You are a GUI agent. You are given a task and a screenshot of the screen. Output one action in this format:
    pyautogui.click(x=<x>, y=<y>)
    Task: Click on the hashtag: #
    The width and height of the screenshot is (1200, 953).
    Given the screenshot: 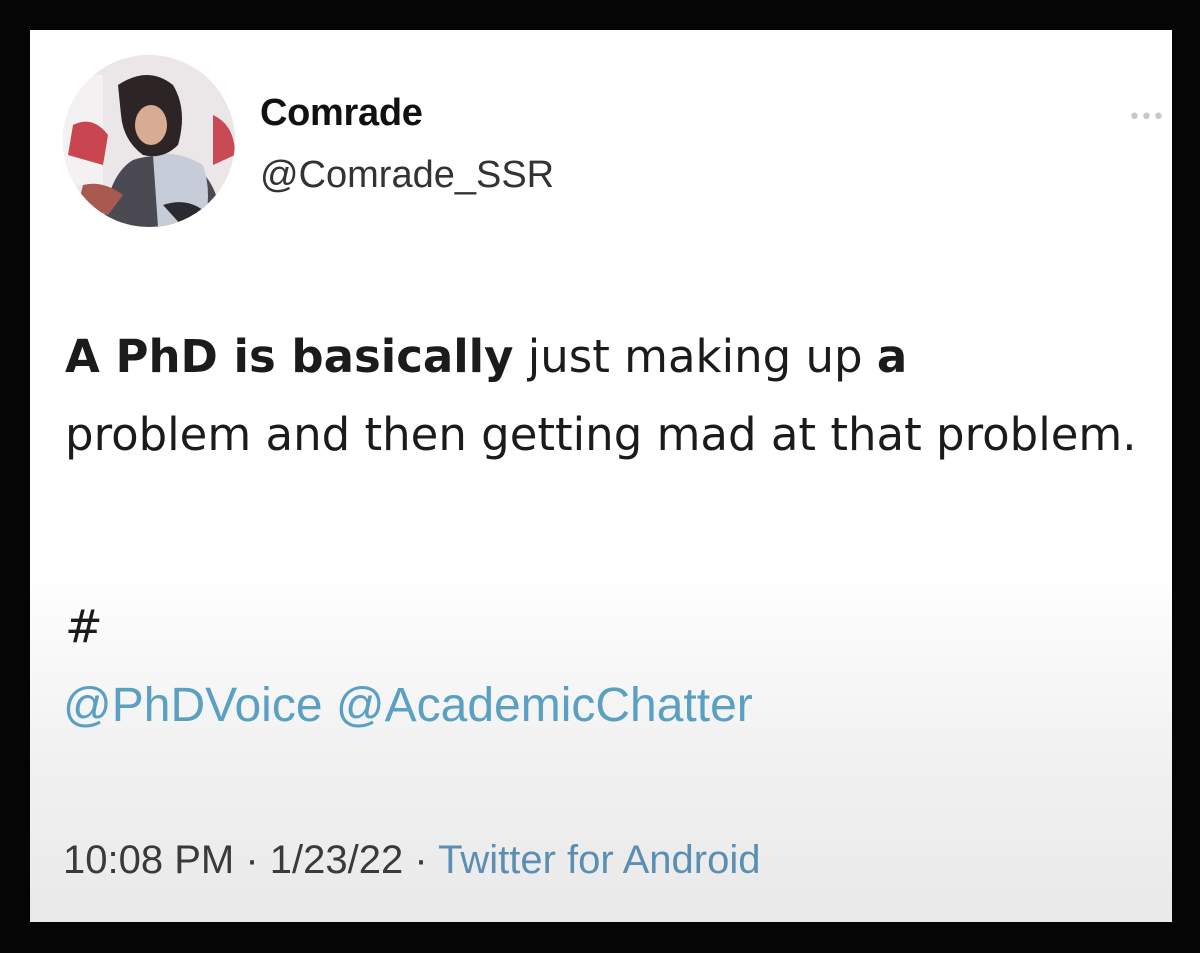 What is the action you would take?
    pyautogui.click(x=84, y=626)
    